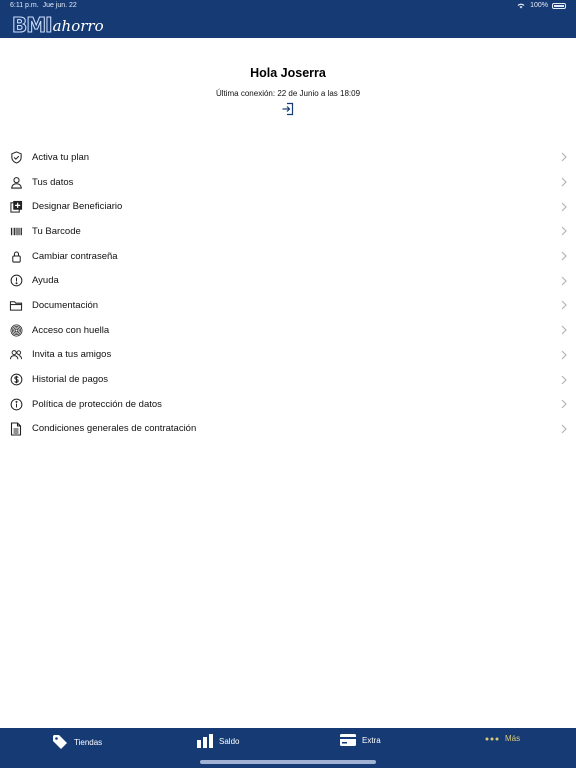  Describe the element at coordinates (513, 738) in the screenshot. I see `tab-label: Más` at that location.